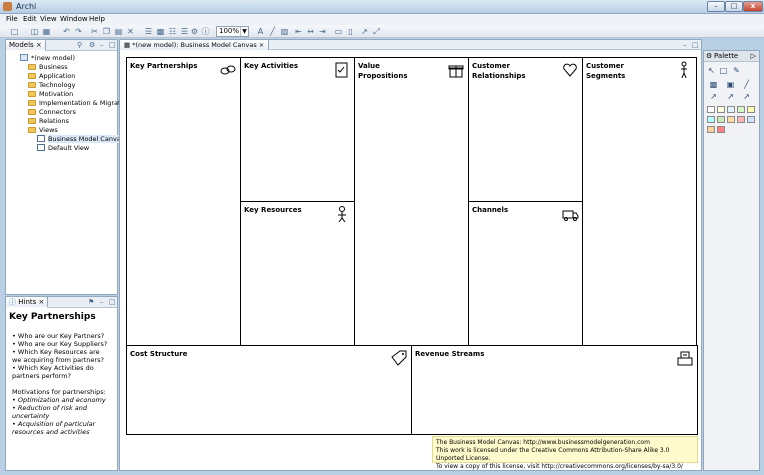 This screenshot has height=475, width=764. What do you see at coordinates (46, 31) in the screenshot?
I see `save-icon: ▦` at bounding box center [46, 31].